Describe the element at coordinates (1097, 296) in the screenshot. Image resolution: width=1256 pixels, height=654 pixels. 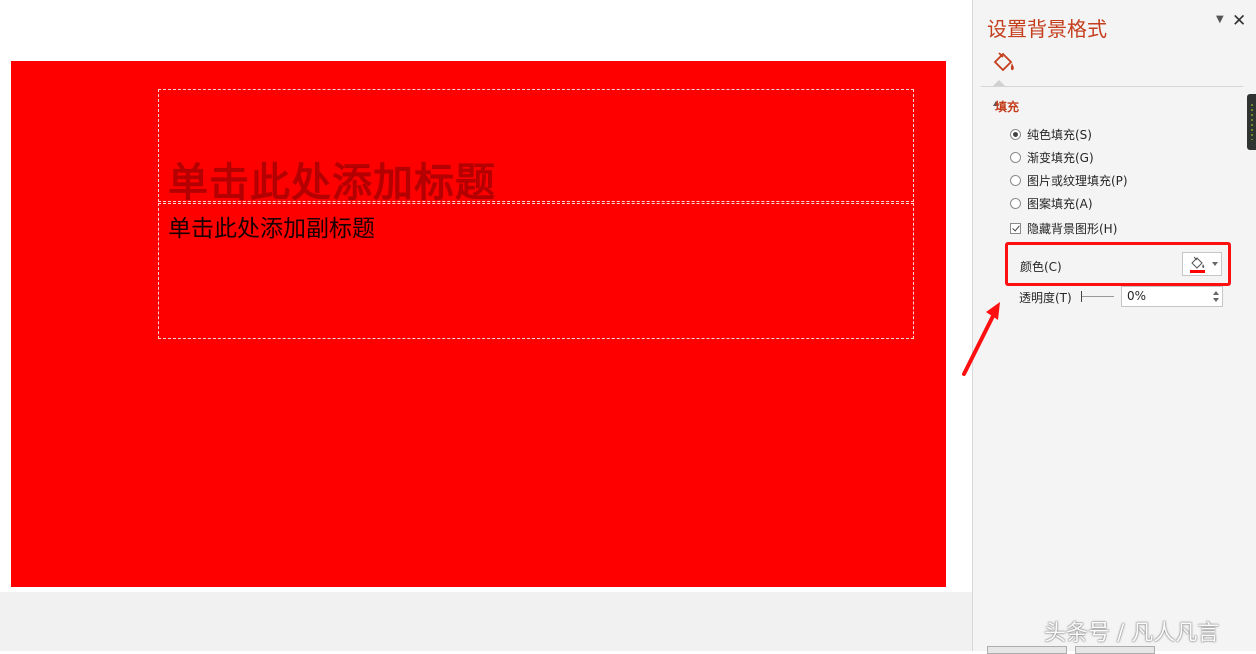
I see `transparency-slider` at that location.